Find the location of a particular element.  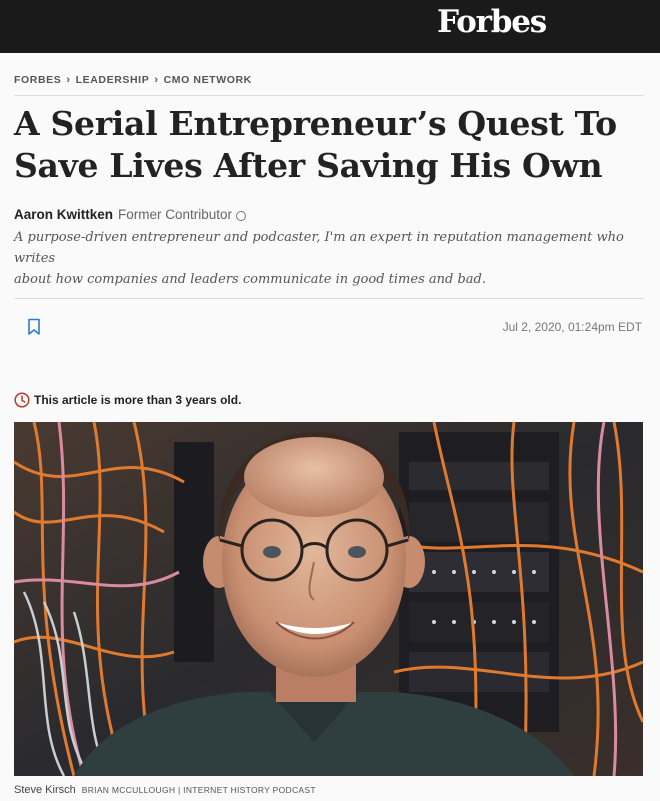

breadcrumb-item-leadership: LEADERSHIP is located at coordinates (113, 80).